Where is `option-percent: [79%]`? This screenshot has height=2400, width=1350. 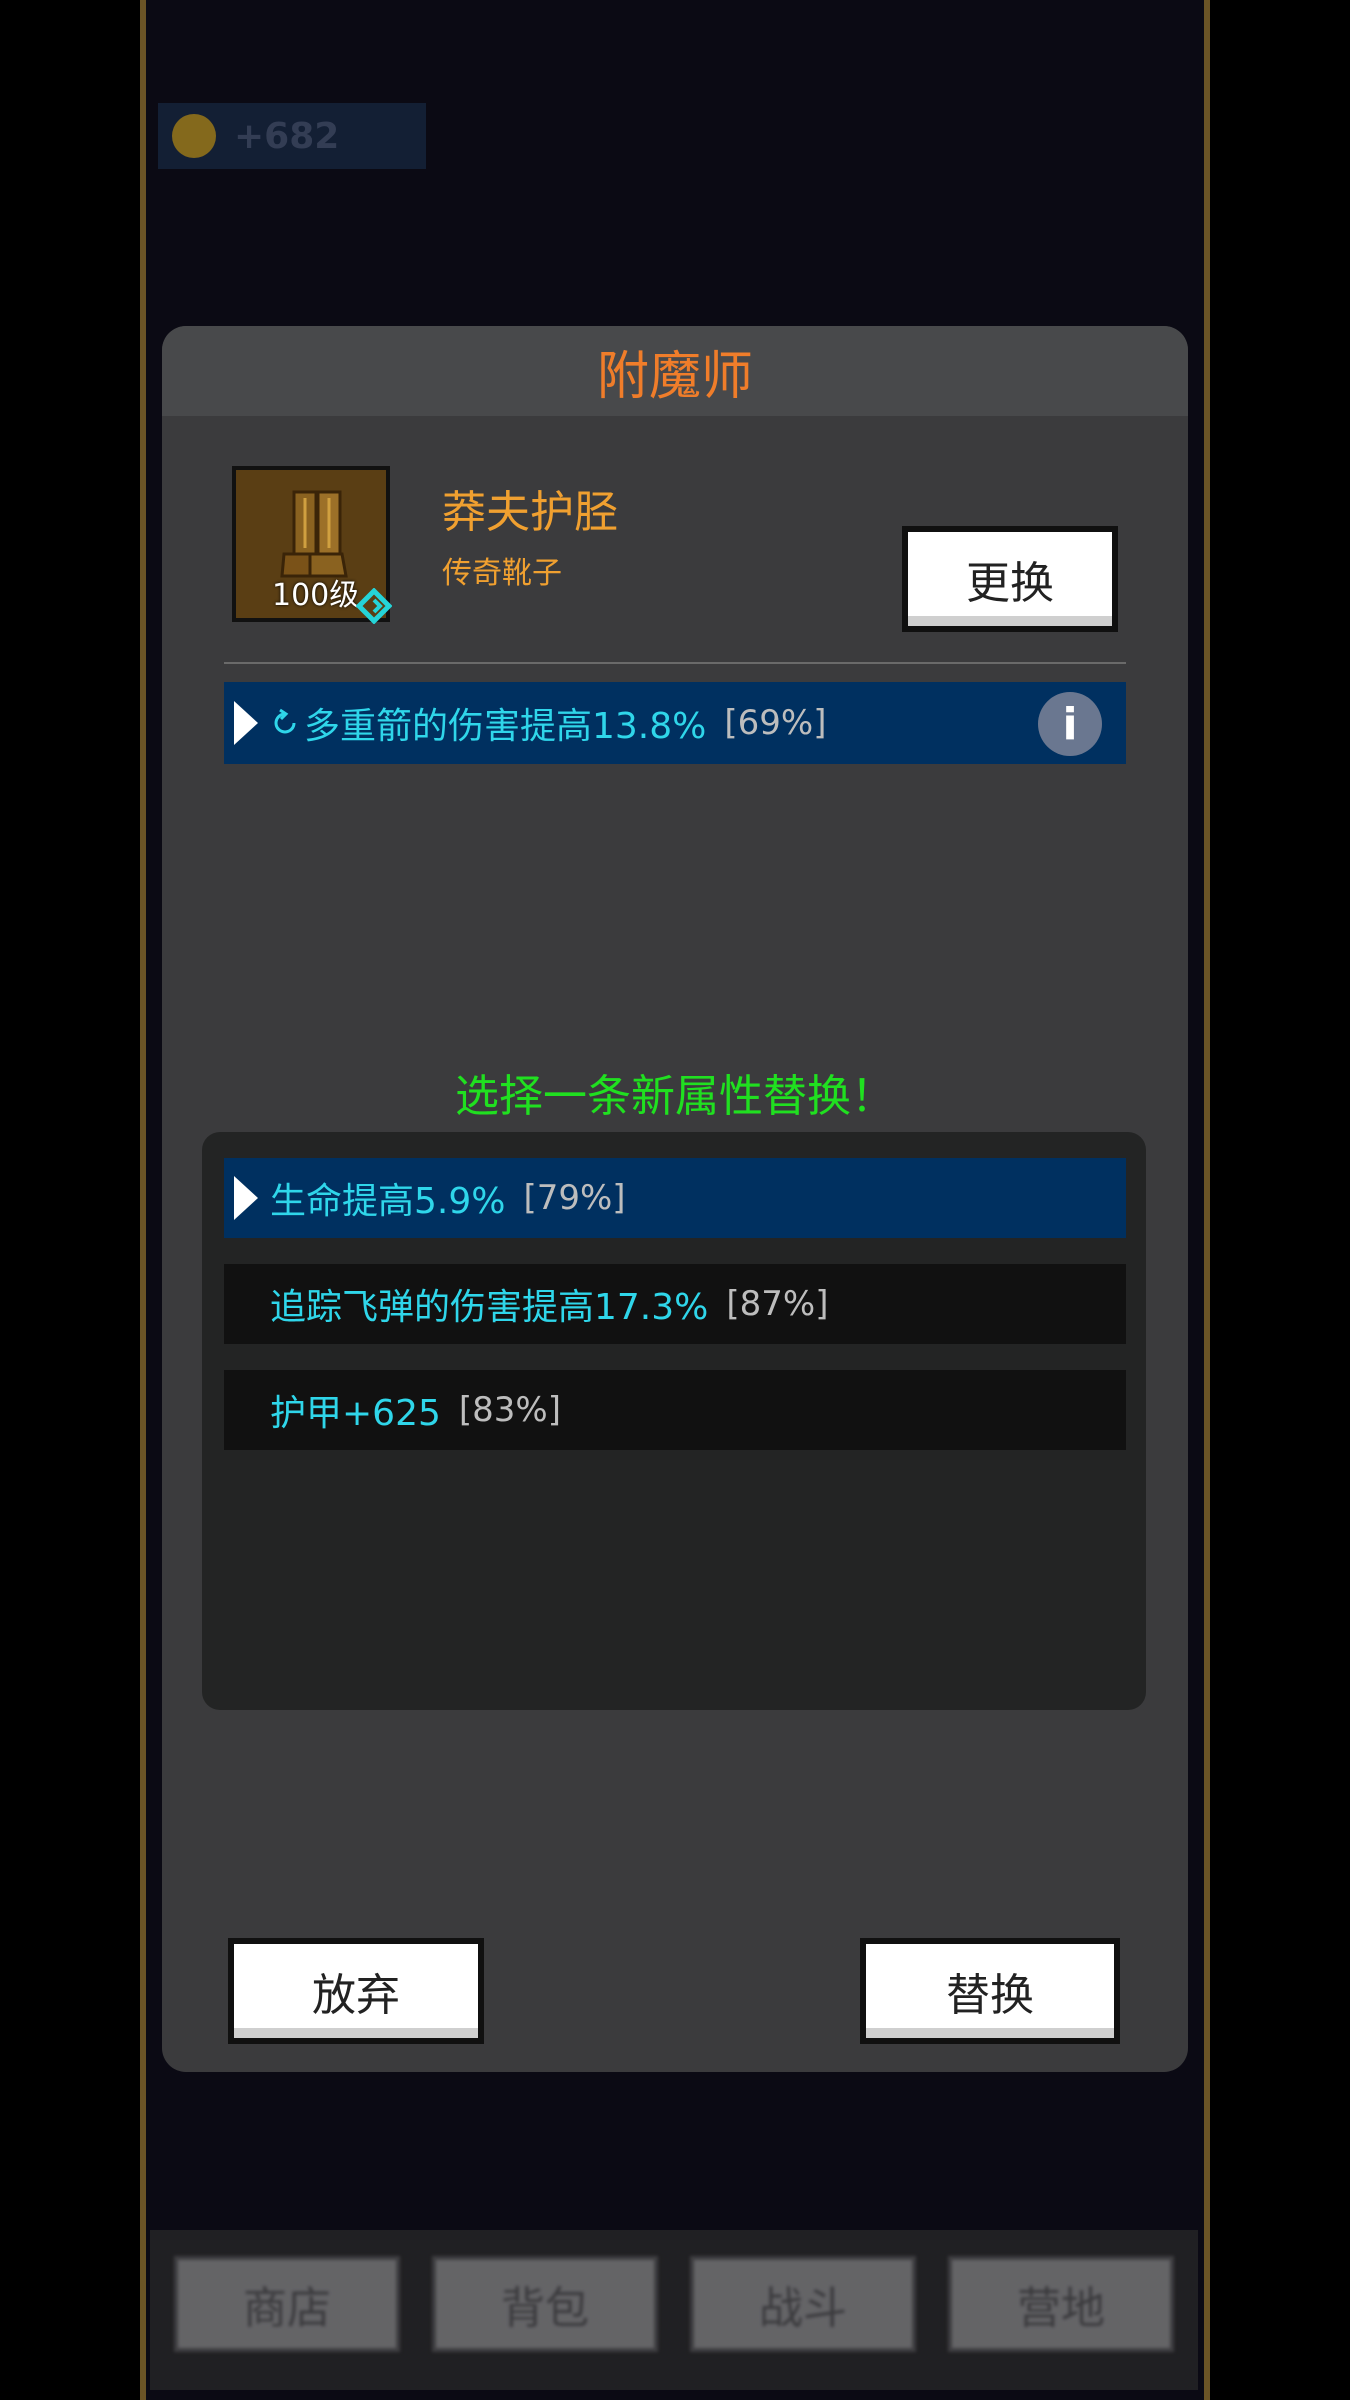 option-percent: [79%] is located at coordinates (574, 1198).